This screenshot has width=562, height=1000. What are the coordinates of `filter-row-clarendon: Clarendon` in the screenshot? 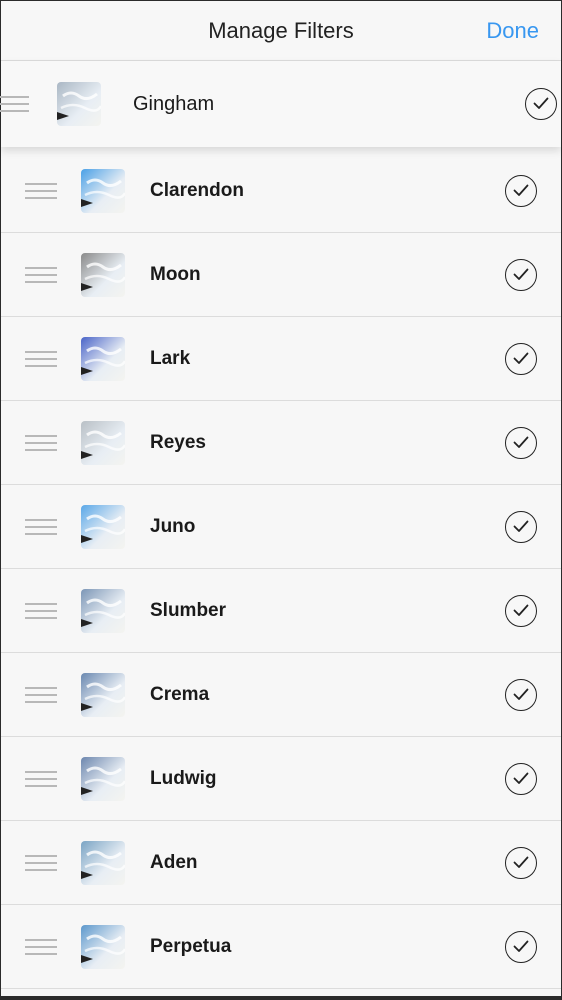 It's located at (281, 191).